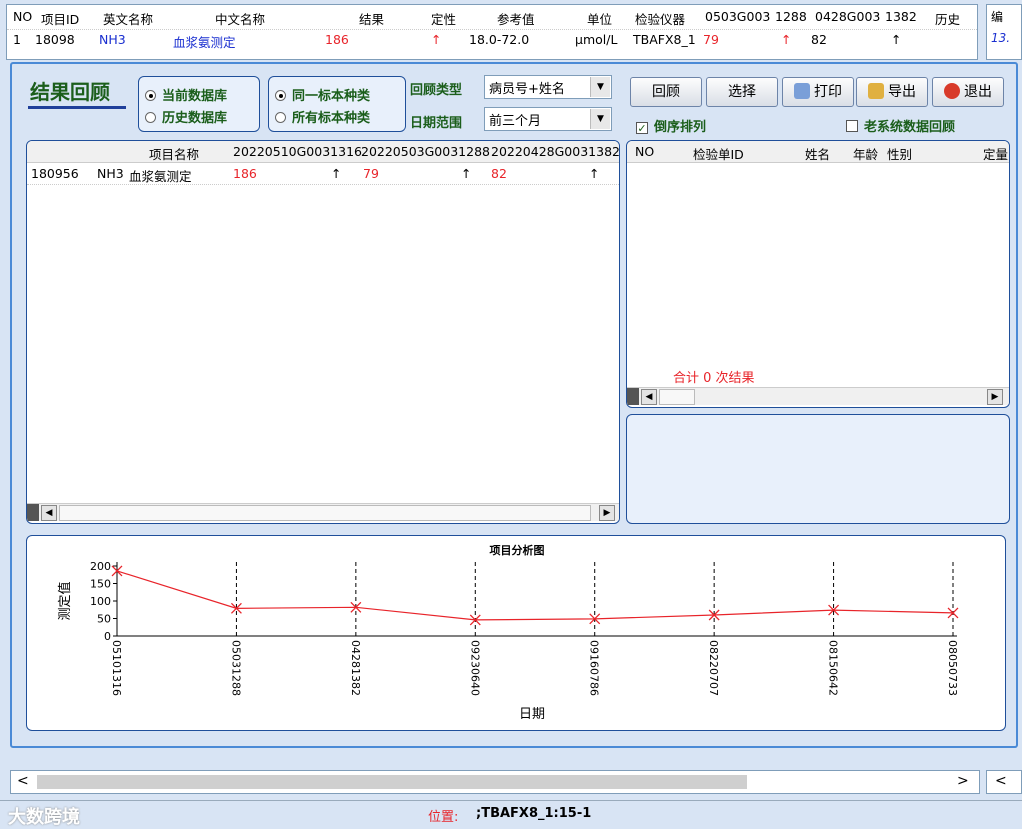  Describe the element at coordinates (819, 39) in the screenshot. I see `cell-h2: 82` at that location.